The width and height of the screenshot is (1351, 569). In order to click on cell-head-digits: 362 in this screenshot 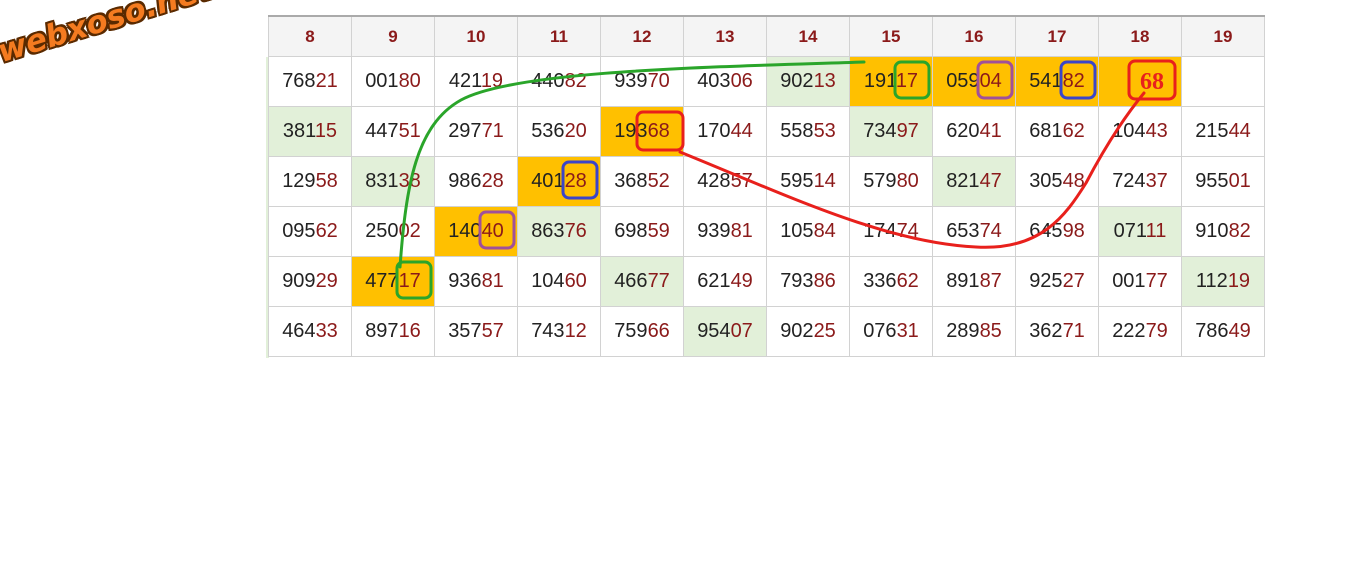, I will do `click(1046, 331)`.